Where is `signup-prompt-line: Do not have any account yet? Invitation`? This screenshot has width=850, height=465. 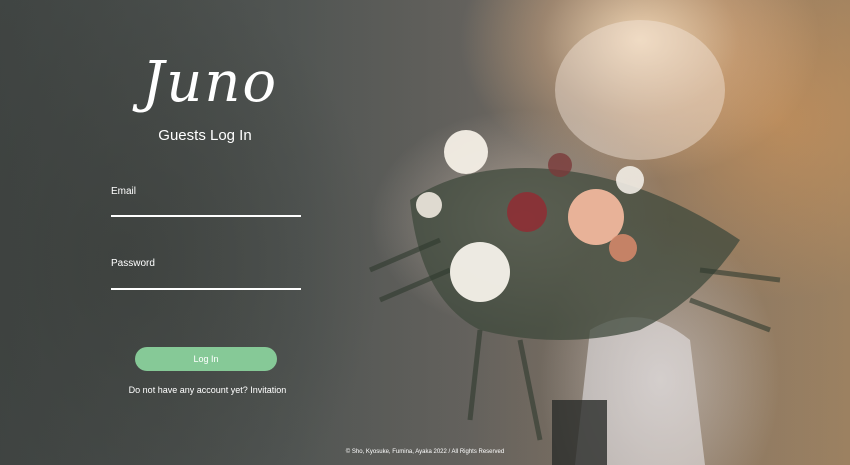
signup-prompt-line: Do not have any account yet? Invitation is located at coordinates (207, 390).